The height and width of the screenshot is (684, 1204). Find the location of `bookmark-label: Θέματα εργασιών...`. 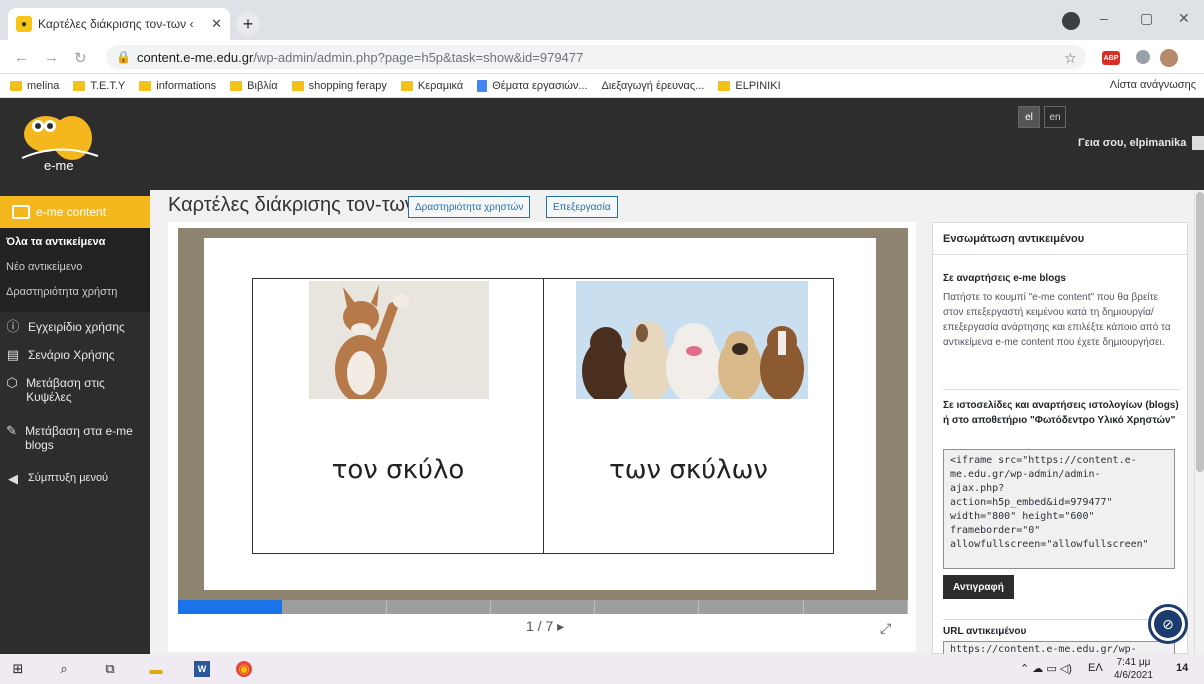

bookmark-label: Θέματα εργασιών... is located at coordinates (540, 85).